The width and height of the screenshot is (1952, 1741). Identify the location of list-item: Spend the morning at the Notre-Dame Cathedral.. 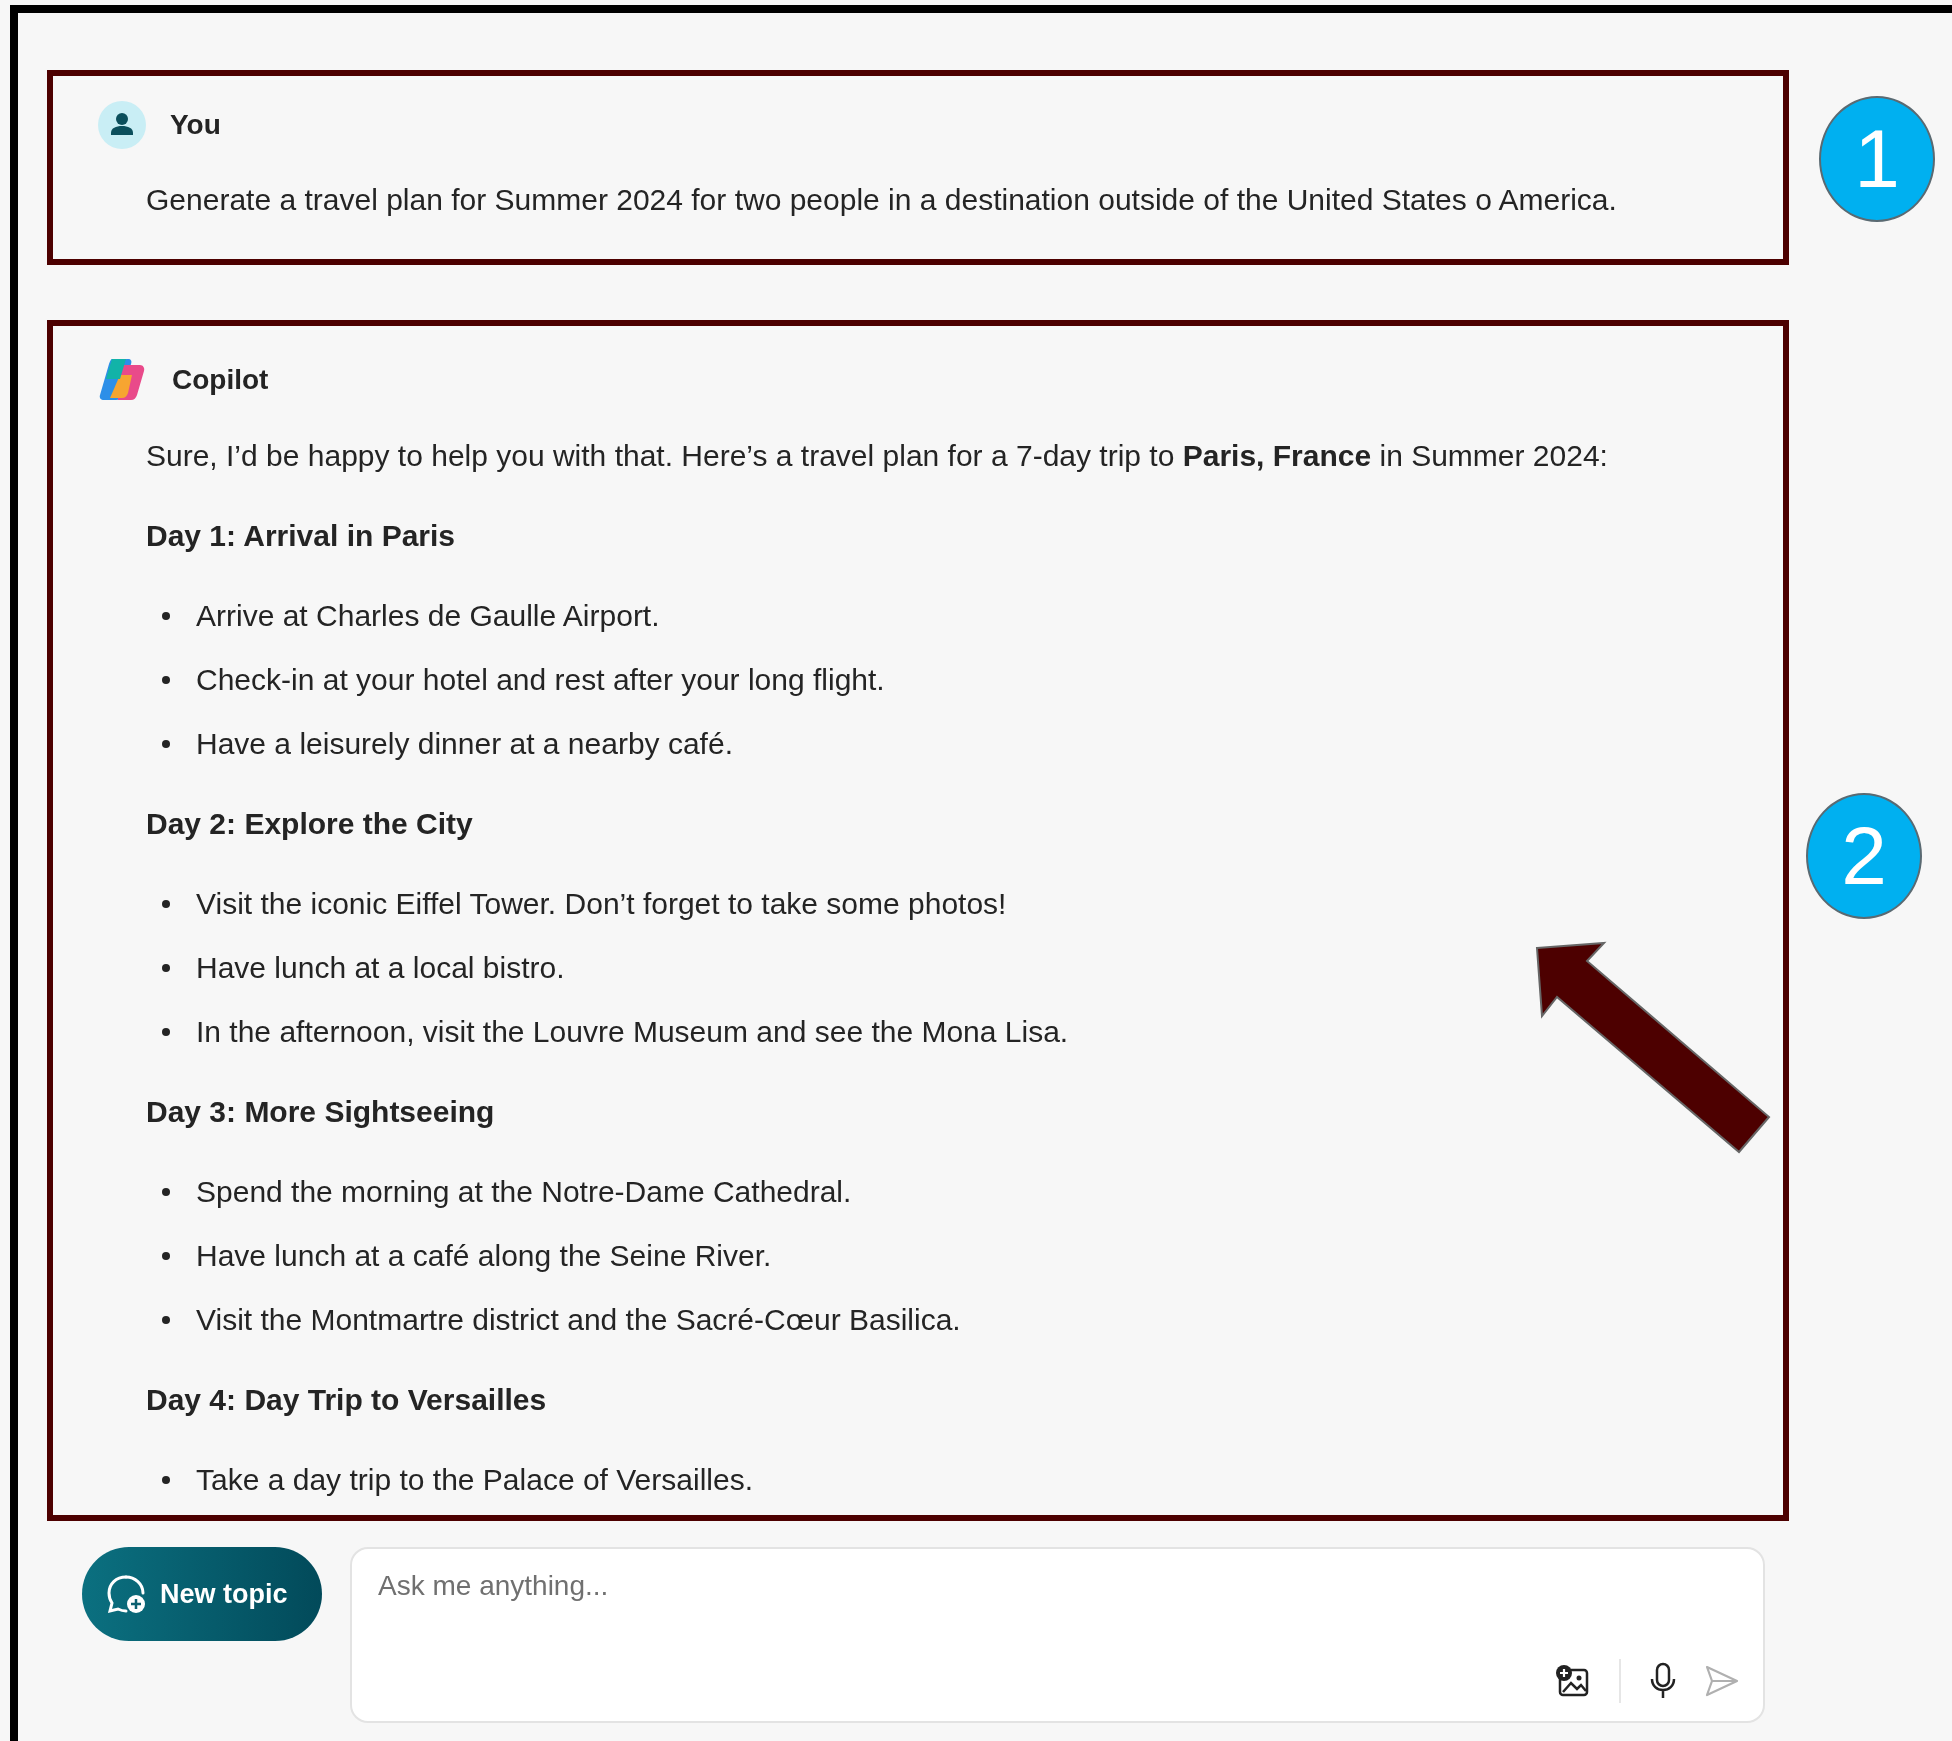
(524, 1192).